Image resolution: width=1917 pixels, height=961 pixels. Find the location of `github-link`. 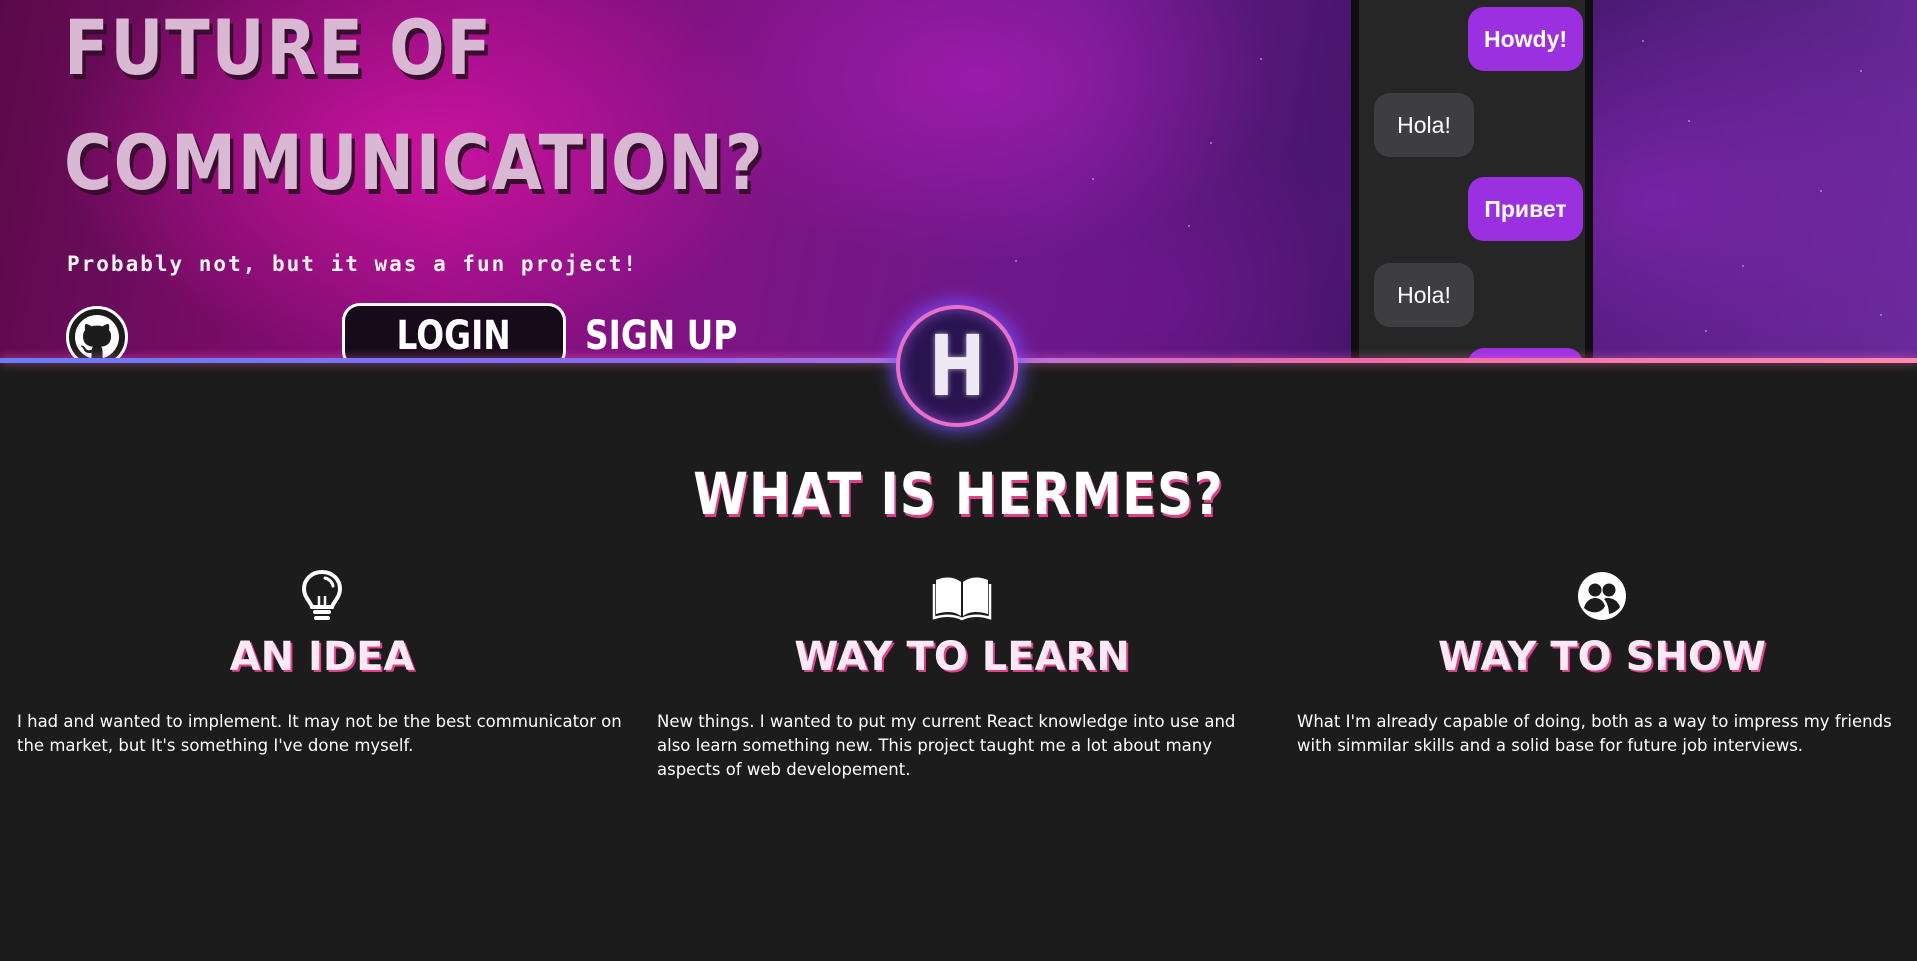

github-link is located at coordinates (97, 333).